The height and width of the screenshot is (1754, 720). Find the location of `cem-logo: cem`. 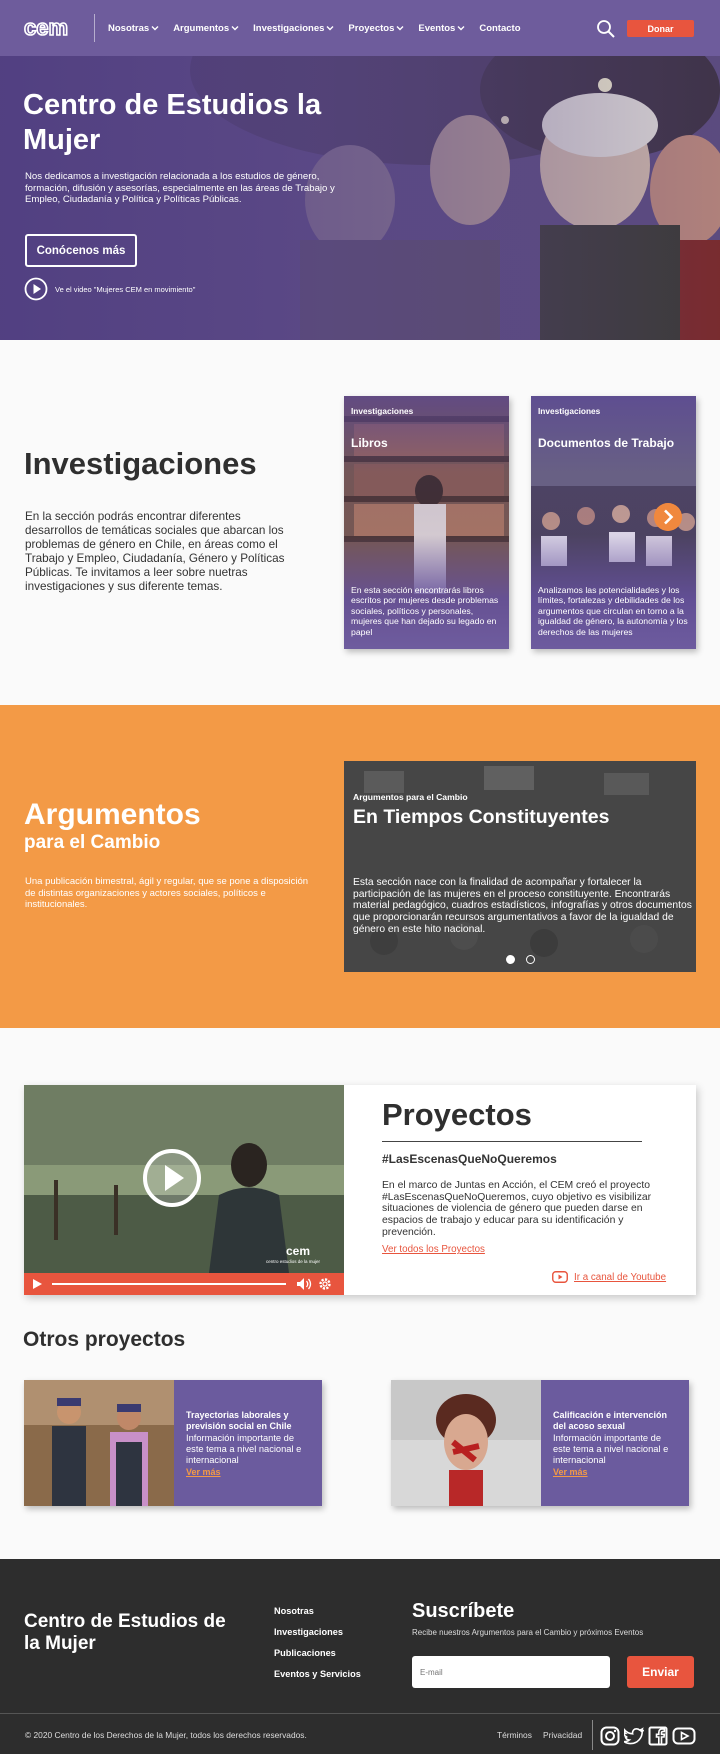

cem-logo: cem is located at coordinates (54, 28).